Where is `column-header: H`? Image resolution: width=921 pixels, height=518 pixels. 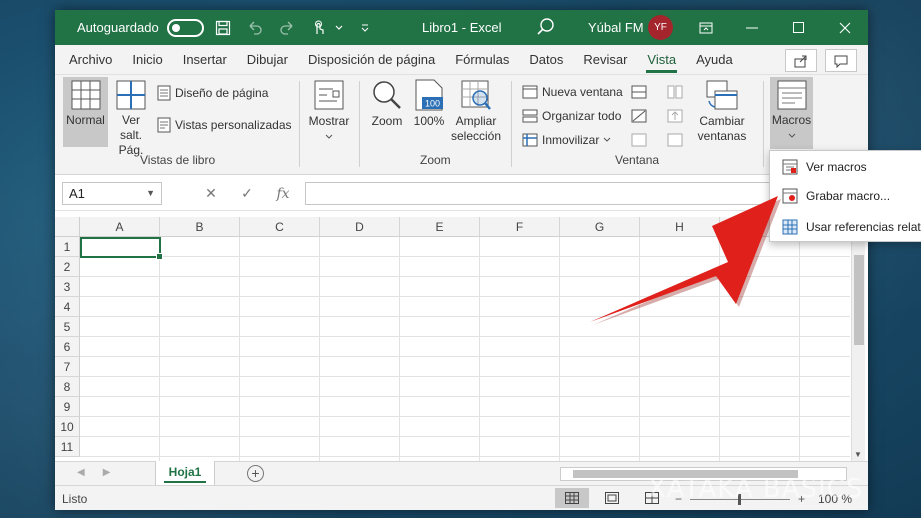
column-header: H is located at coordinates (680, 227).